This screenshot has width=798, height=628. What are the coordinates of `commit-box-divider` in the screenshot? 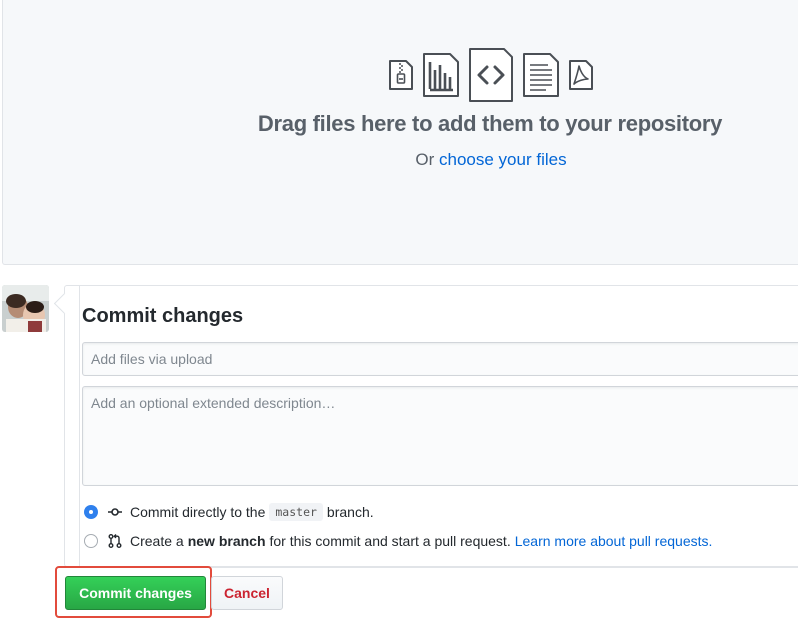 It's located at (79, 426).